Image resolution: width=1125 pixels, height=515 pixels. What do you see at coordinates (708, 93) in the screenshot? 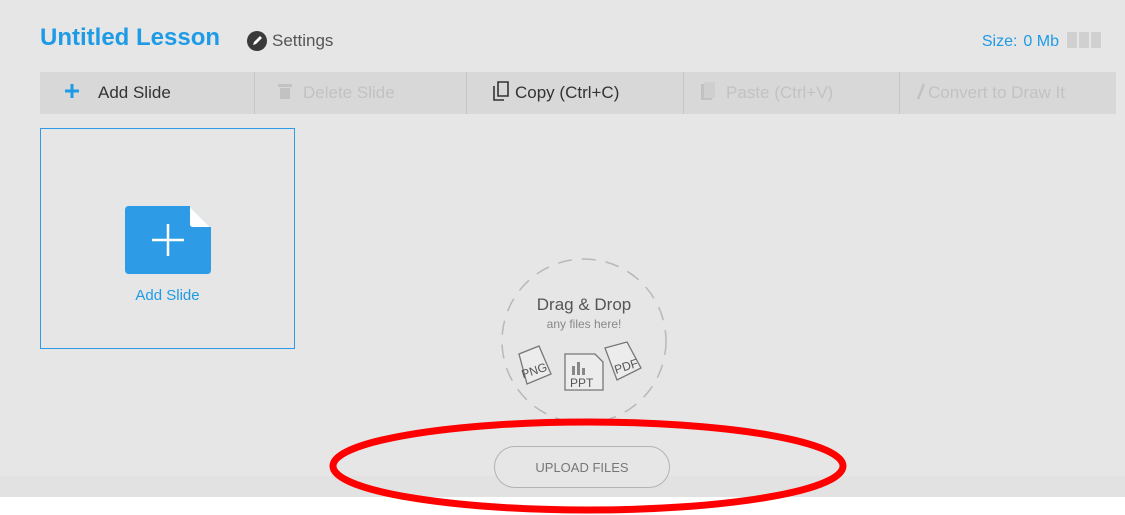
I see `paste-icon` at bounding box center [708, 93].